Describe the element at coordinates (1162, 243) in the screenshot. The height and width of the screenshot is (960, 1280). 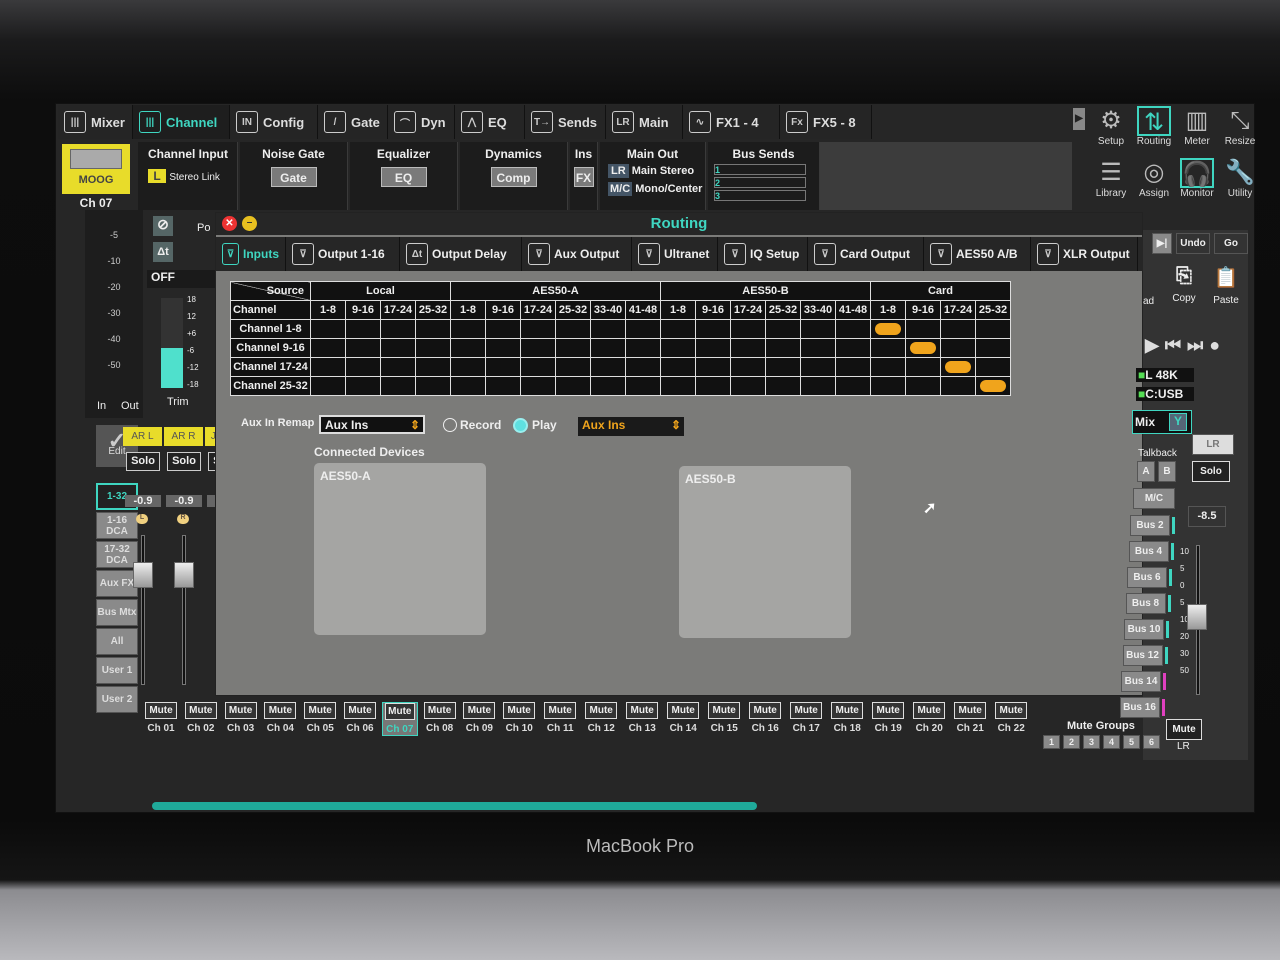
I see `next-button: ▶|` at that location.